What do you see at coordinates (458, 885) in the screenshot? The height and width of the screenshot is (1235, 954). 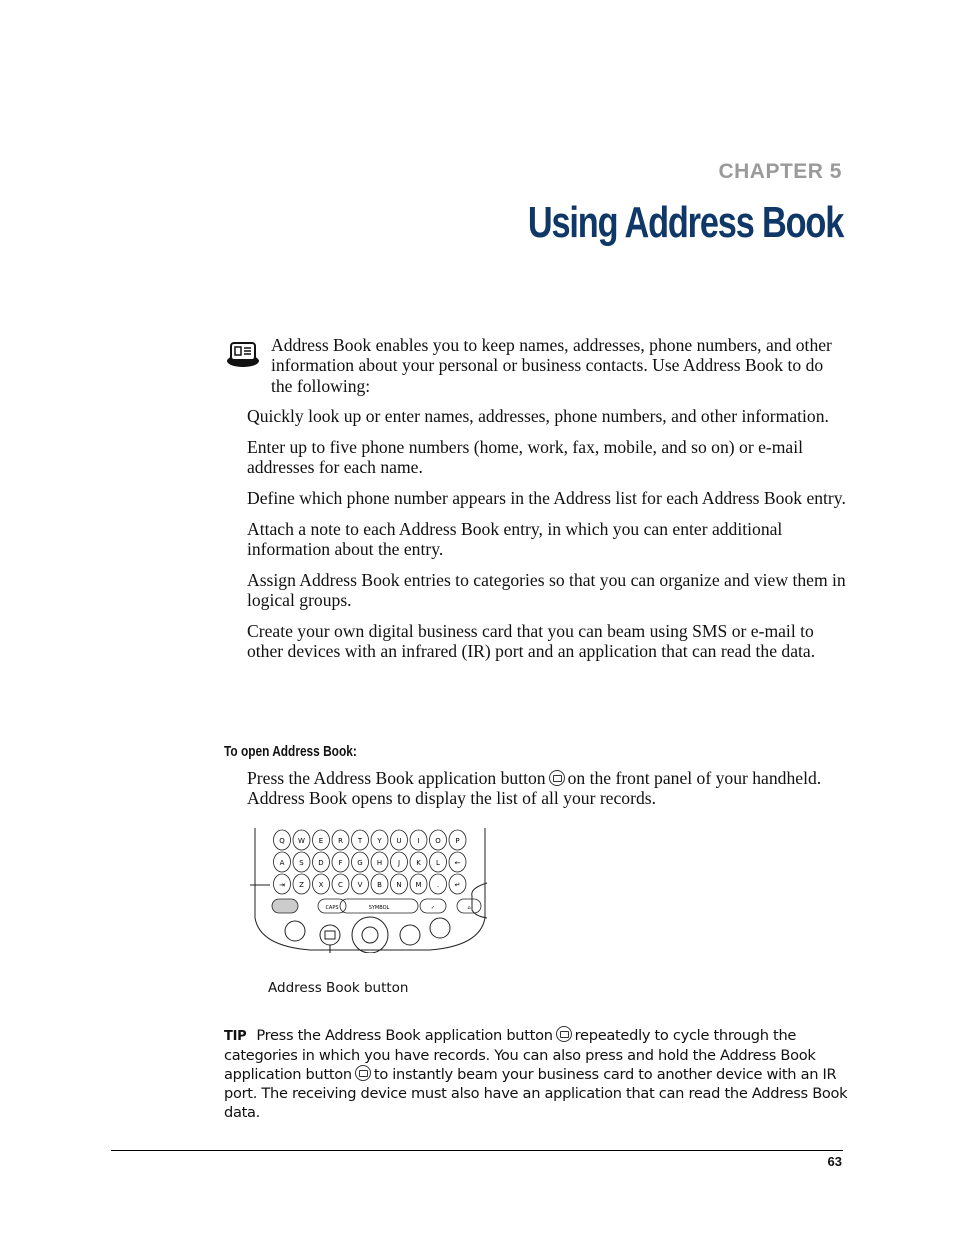 I see `keyboard-key-label: ↵` at bounding box center [458, 885].